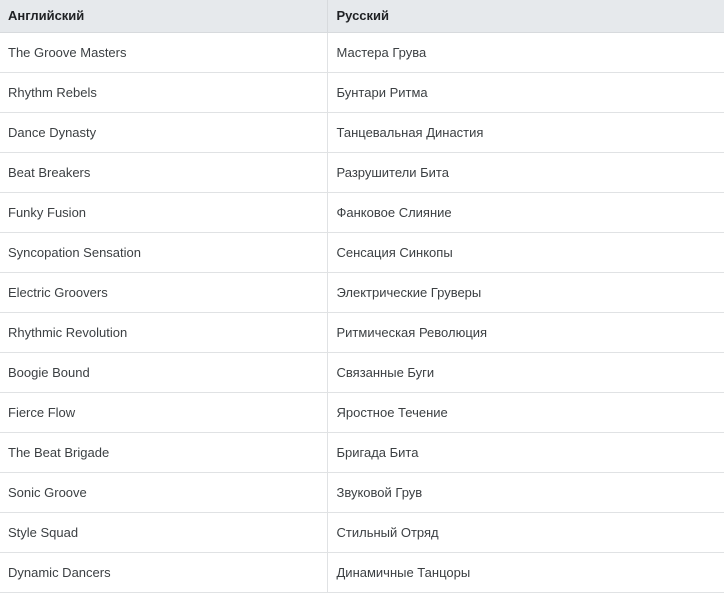 Image resolution: width=724 pixels, height=593 pixels. I want to click on table-row: Syncopation Sensation Сенсация Синкопы, so click(362, 252).